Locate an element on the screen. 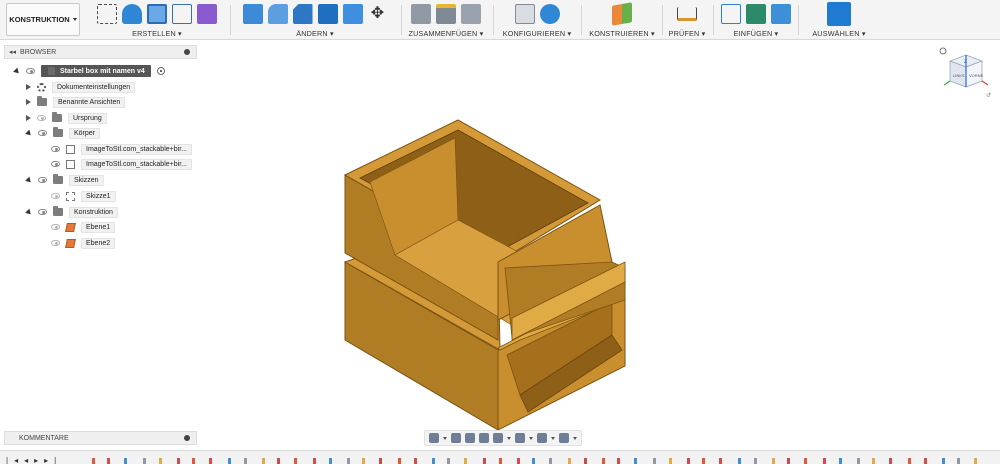 Image resolution: width=1000 pixels, height=464 pixels. offset-plane-icon is located at coordinates (622, 14).